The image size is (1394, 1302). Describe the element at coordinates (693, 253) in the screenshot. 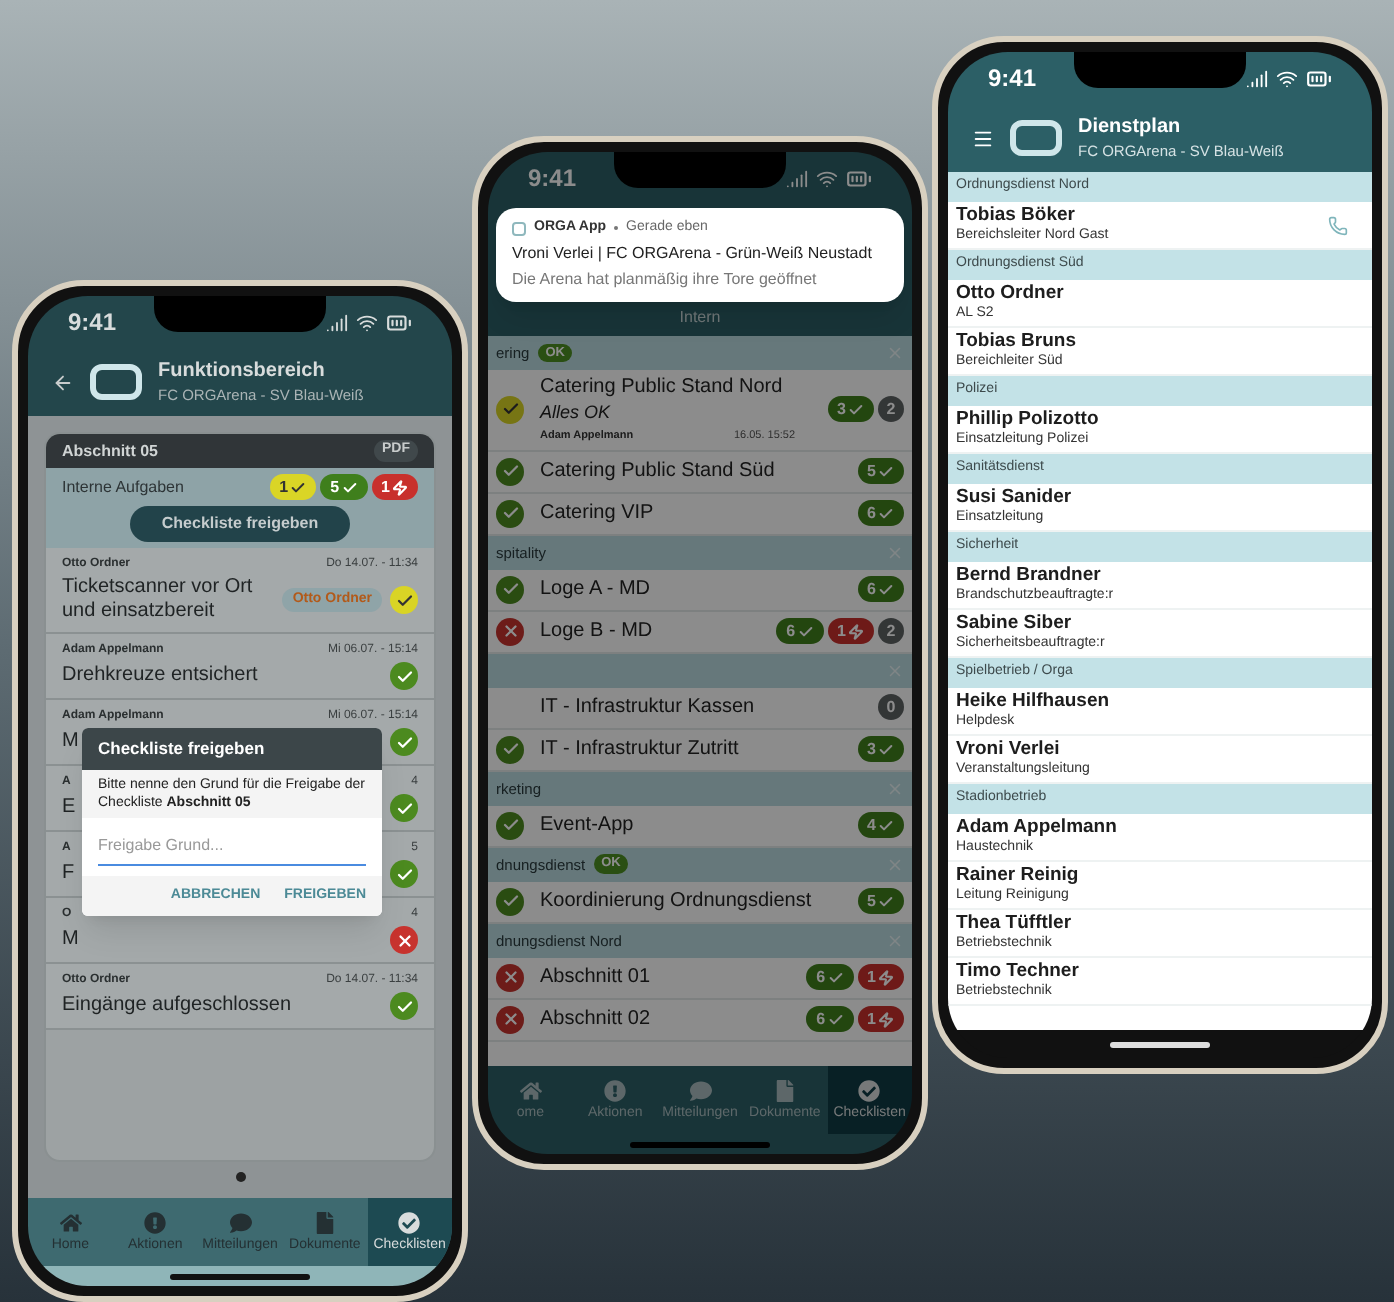

I see `notification-title: Vroni Verlei | FC ORGArena - Grün-Weiß Neustadt` at that location.